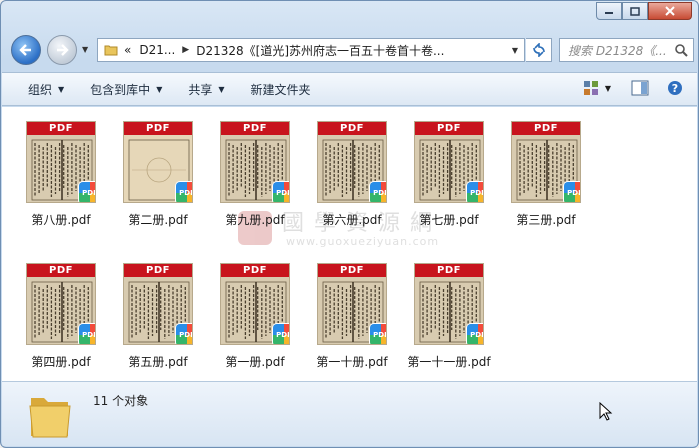 The width and height of the screenshot is (699, 448). What do you see at coordinates (449, 361) in the screenshot?
I see `file-name: 第一十一册.pdf` at bounding box center [449, 361].